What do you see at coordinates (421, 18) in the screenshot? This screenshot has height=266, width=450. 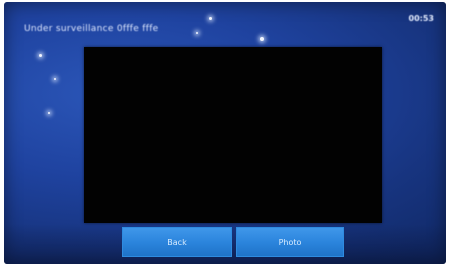 I see `clock-display: 00:53` at bounding box center [421, 18].